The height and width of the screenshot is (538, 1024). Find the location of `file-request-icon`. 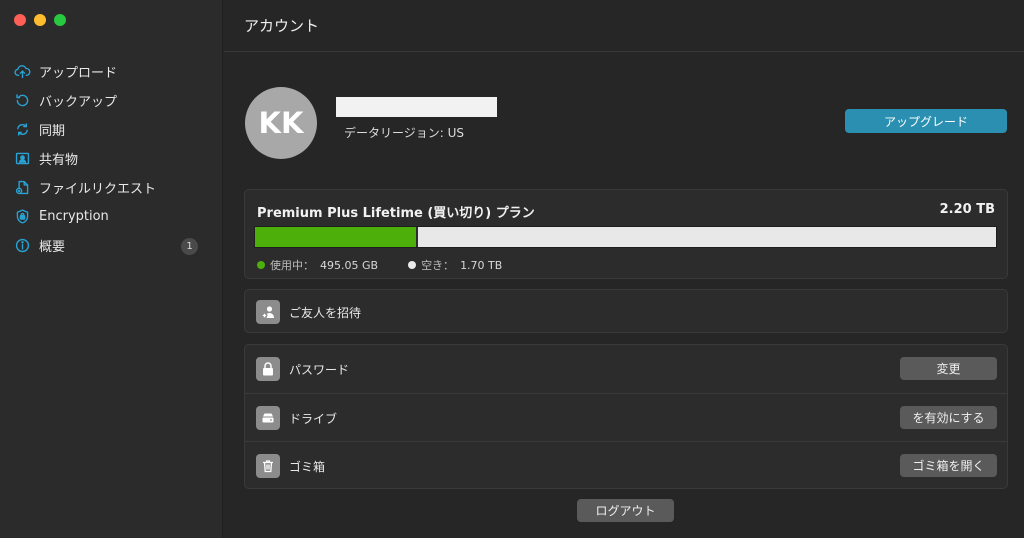

file-request-icon is located at coordinates (22, 188).